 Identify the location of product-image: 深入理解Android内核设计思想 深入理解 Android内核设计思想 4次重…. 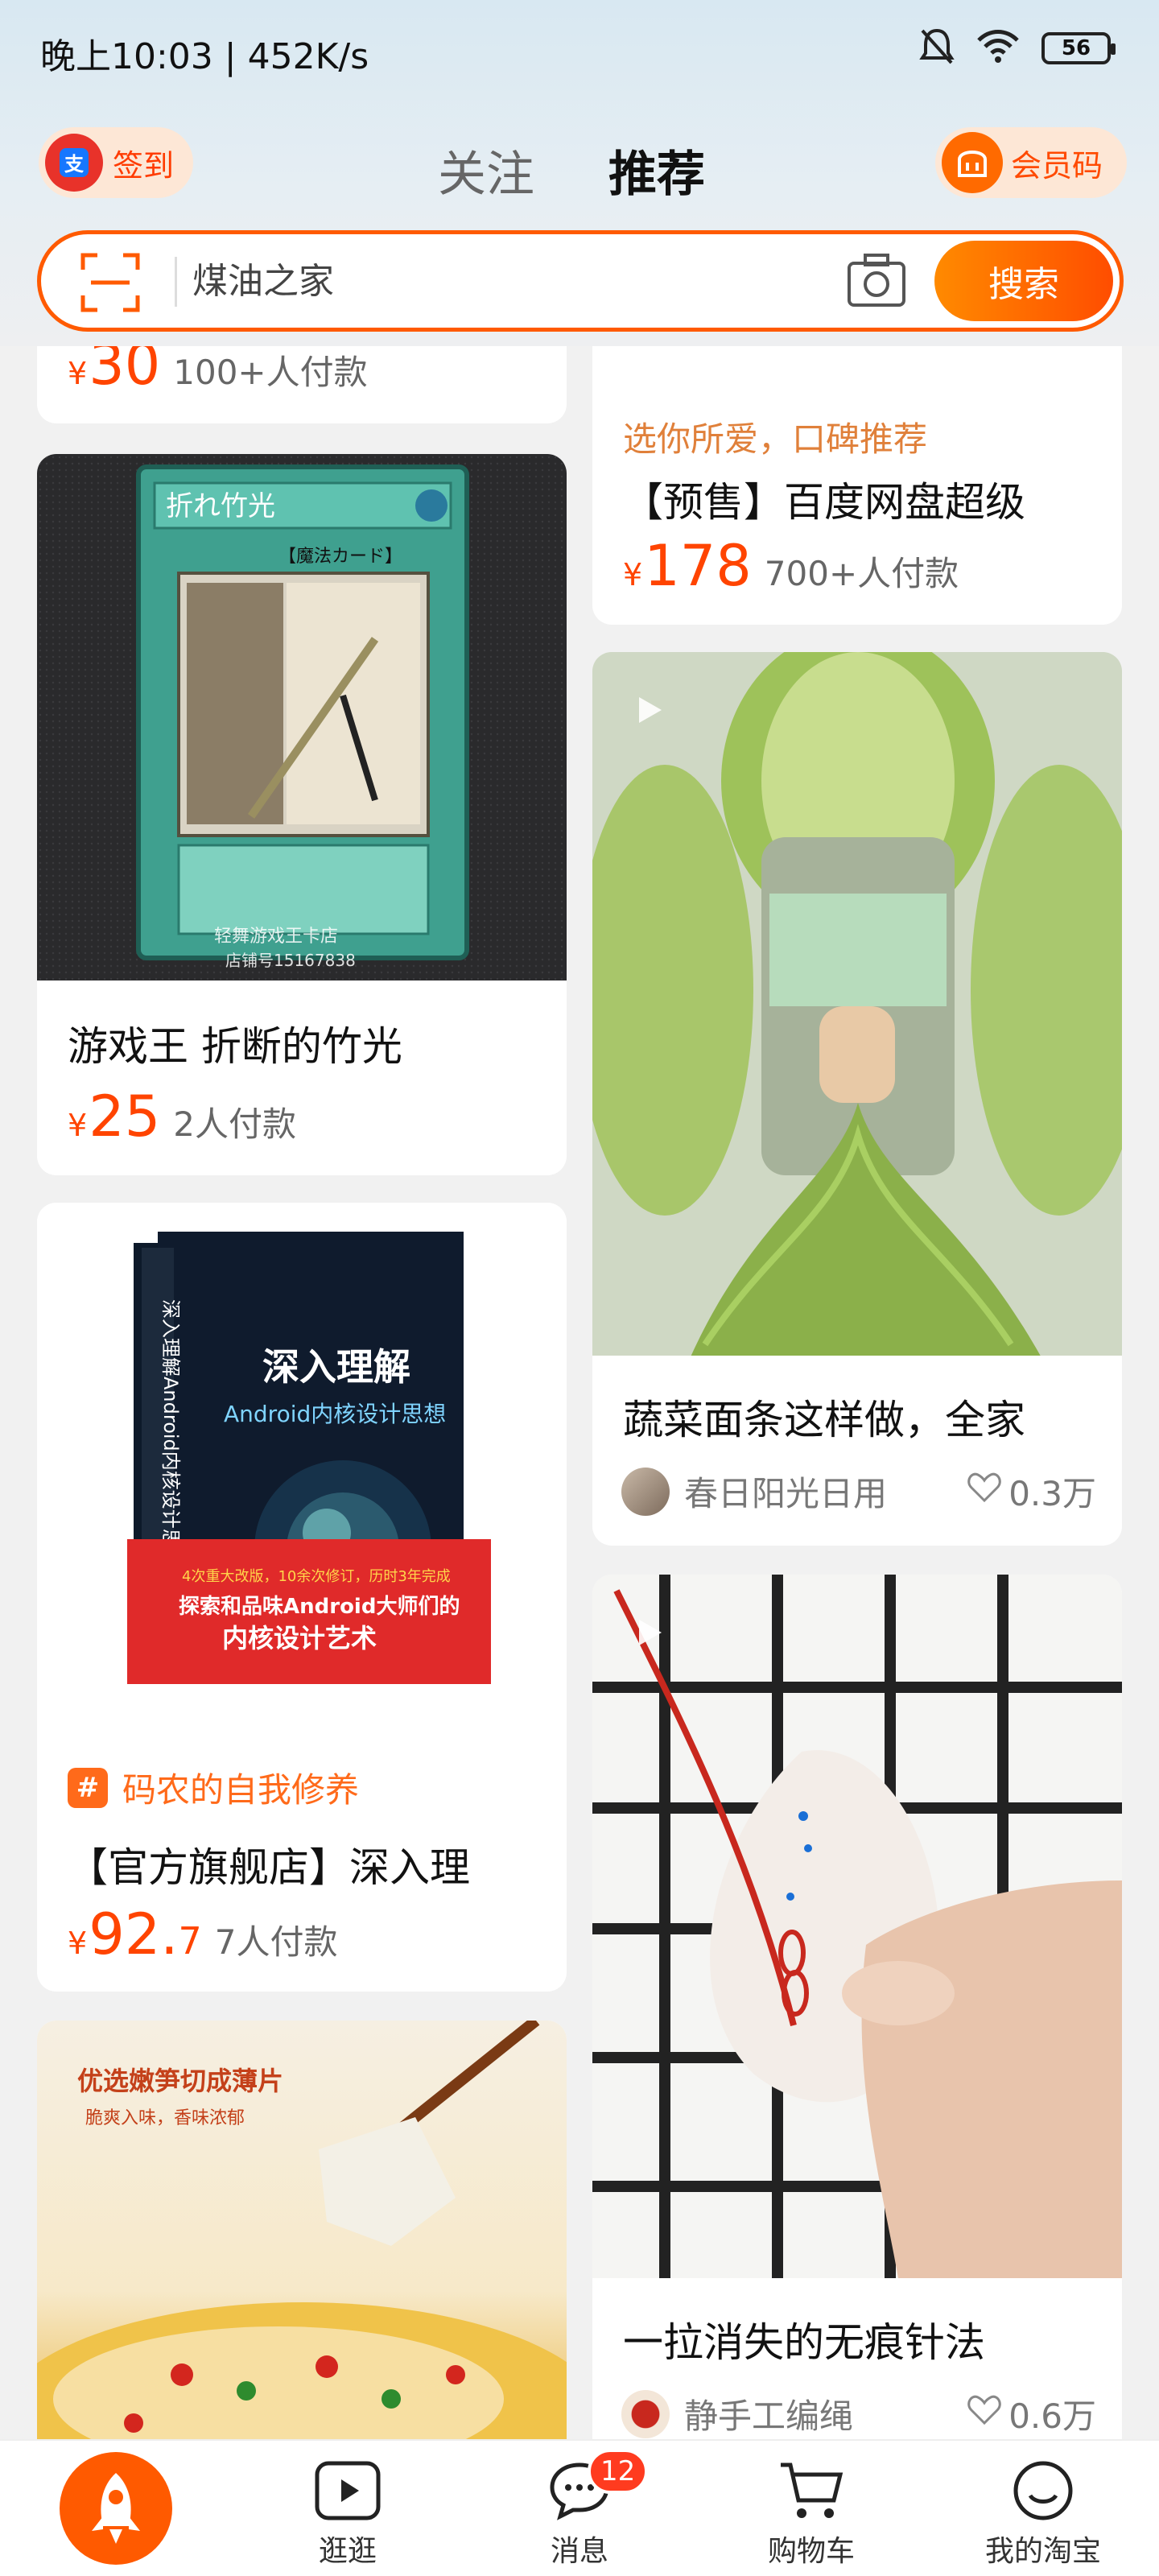
(302, 1466).